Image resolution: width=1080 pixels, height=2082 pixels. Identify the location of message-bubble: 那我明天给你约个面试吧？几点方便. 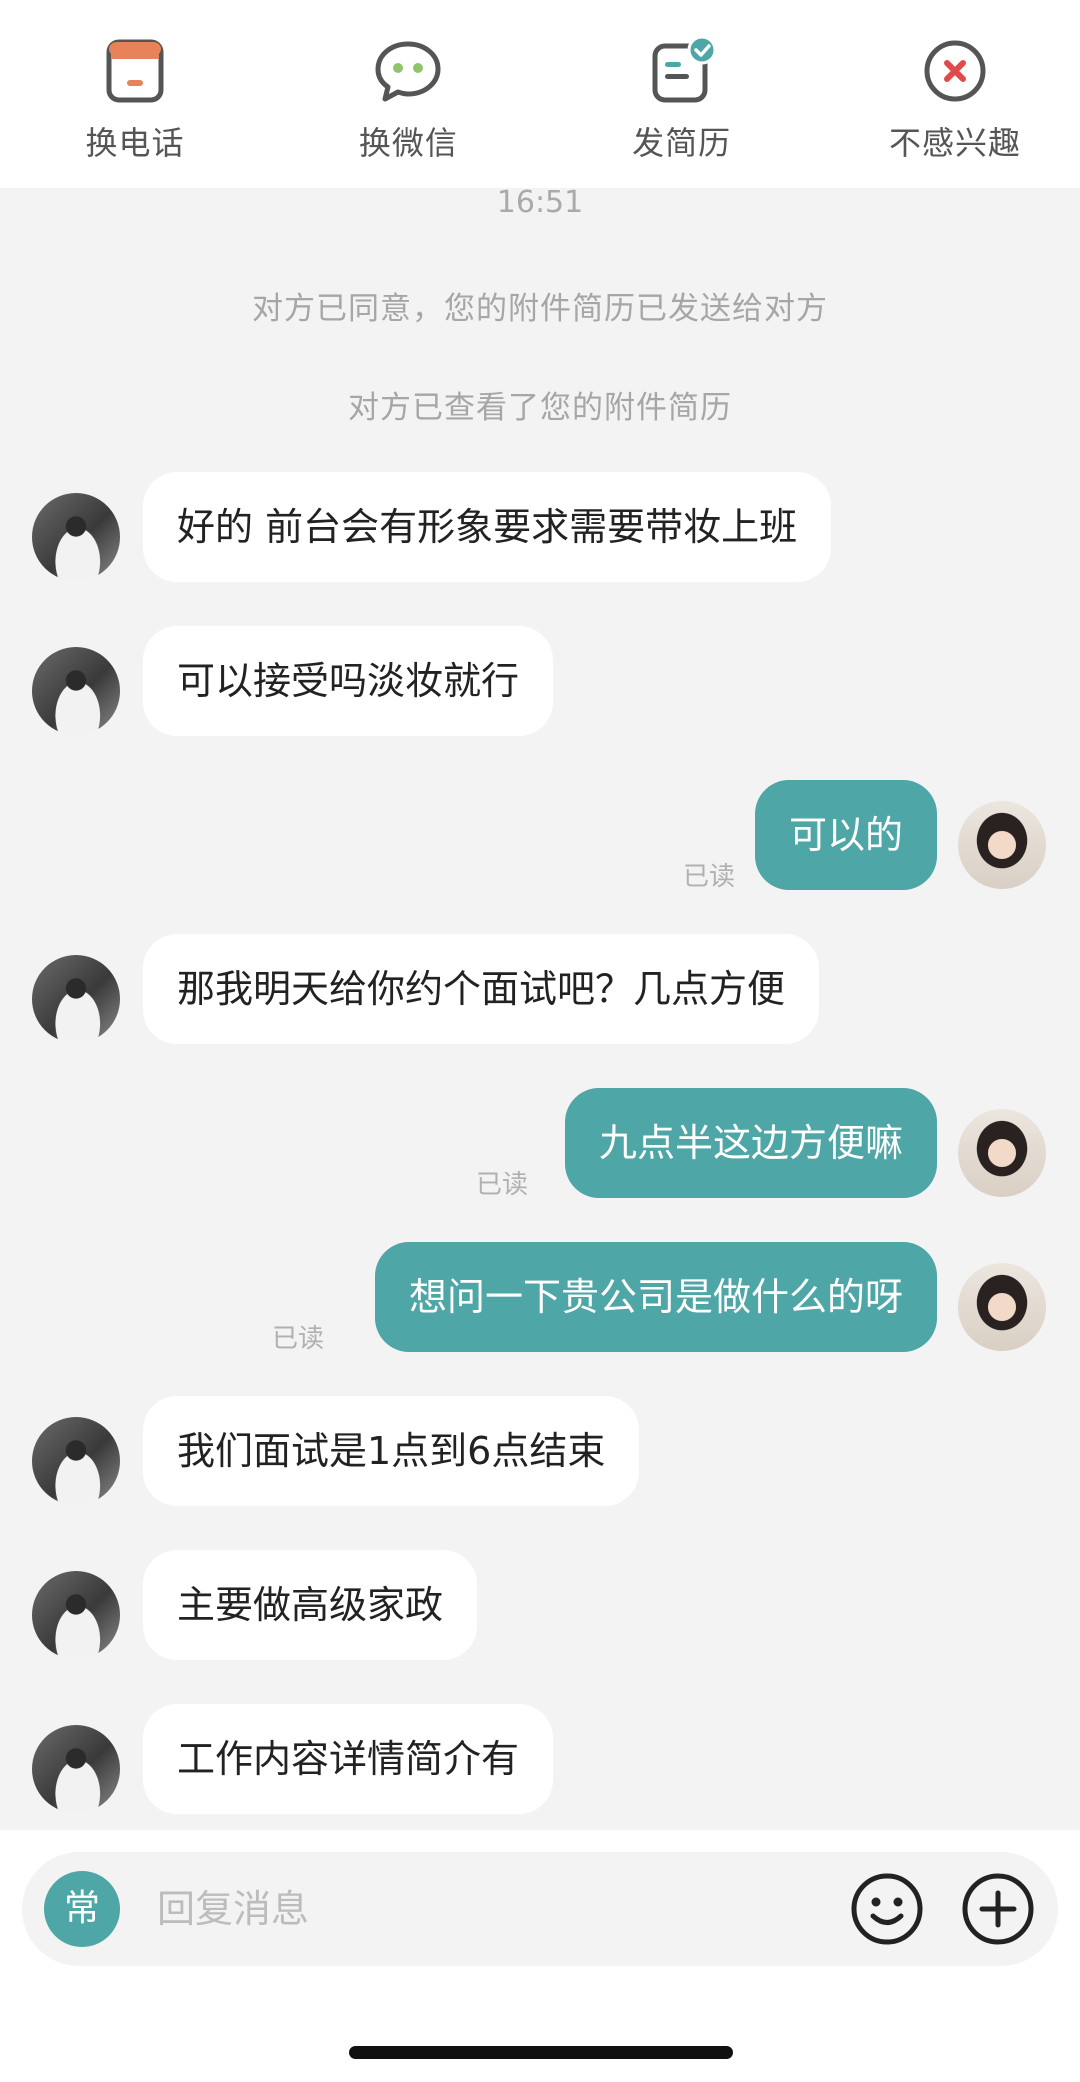
(481, 989).